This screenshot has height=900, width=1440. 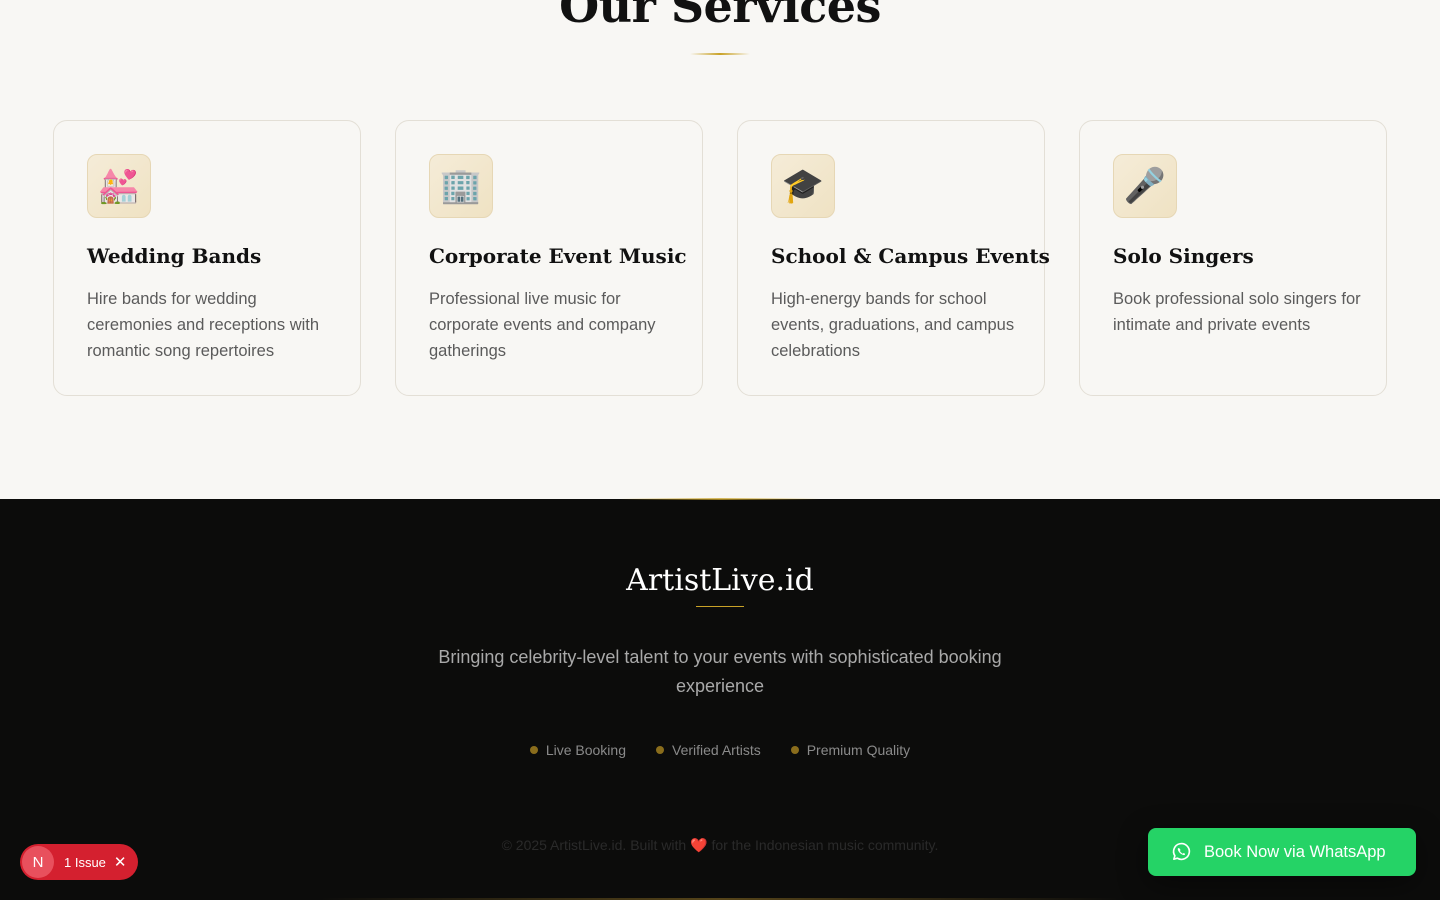 What do you see at coordinates (558, 256) in the screenshot?
I see `service-card-title: Corporate Event Music` at bounding box center [558, 256].